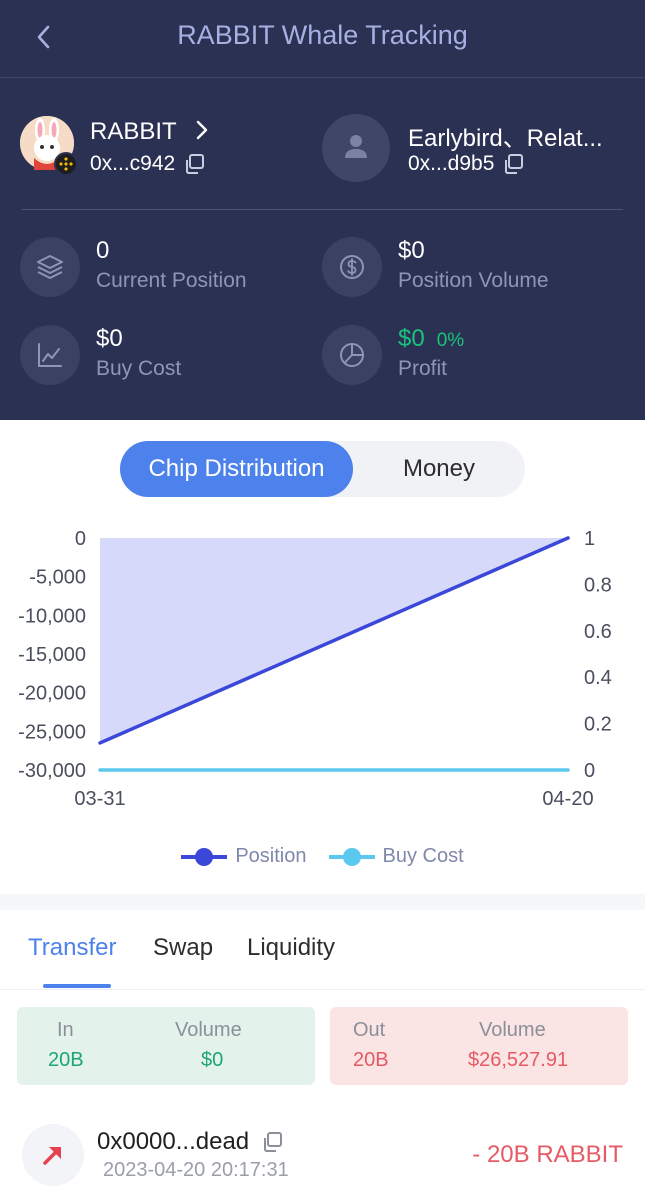  I want to click on stat-position-volume: $0 Position Volume, so click(472, 269).